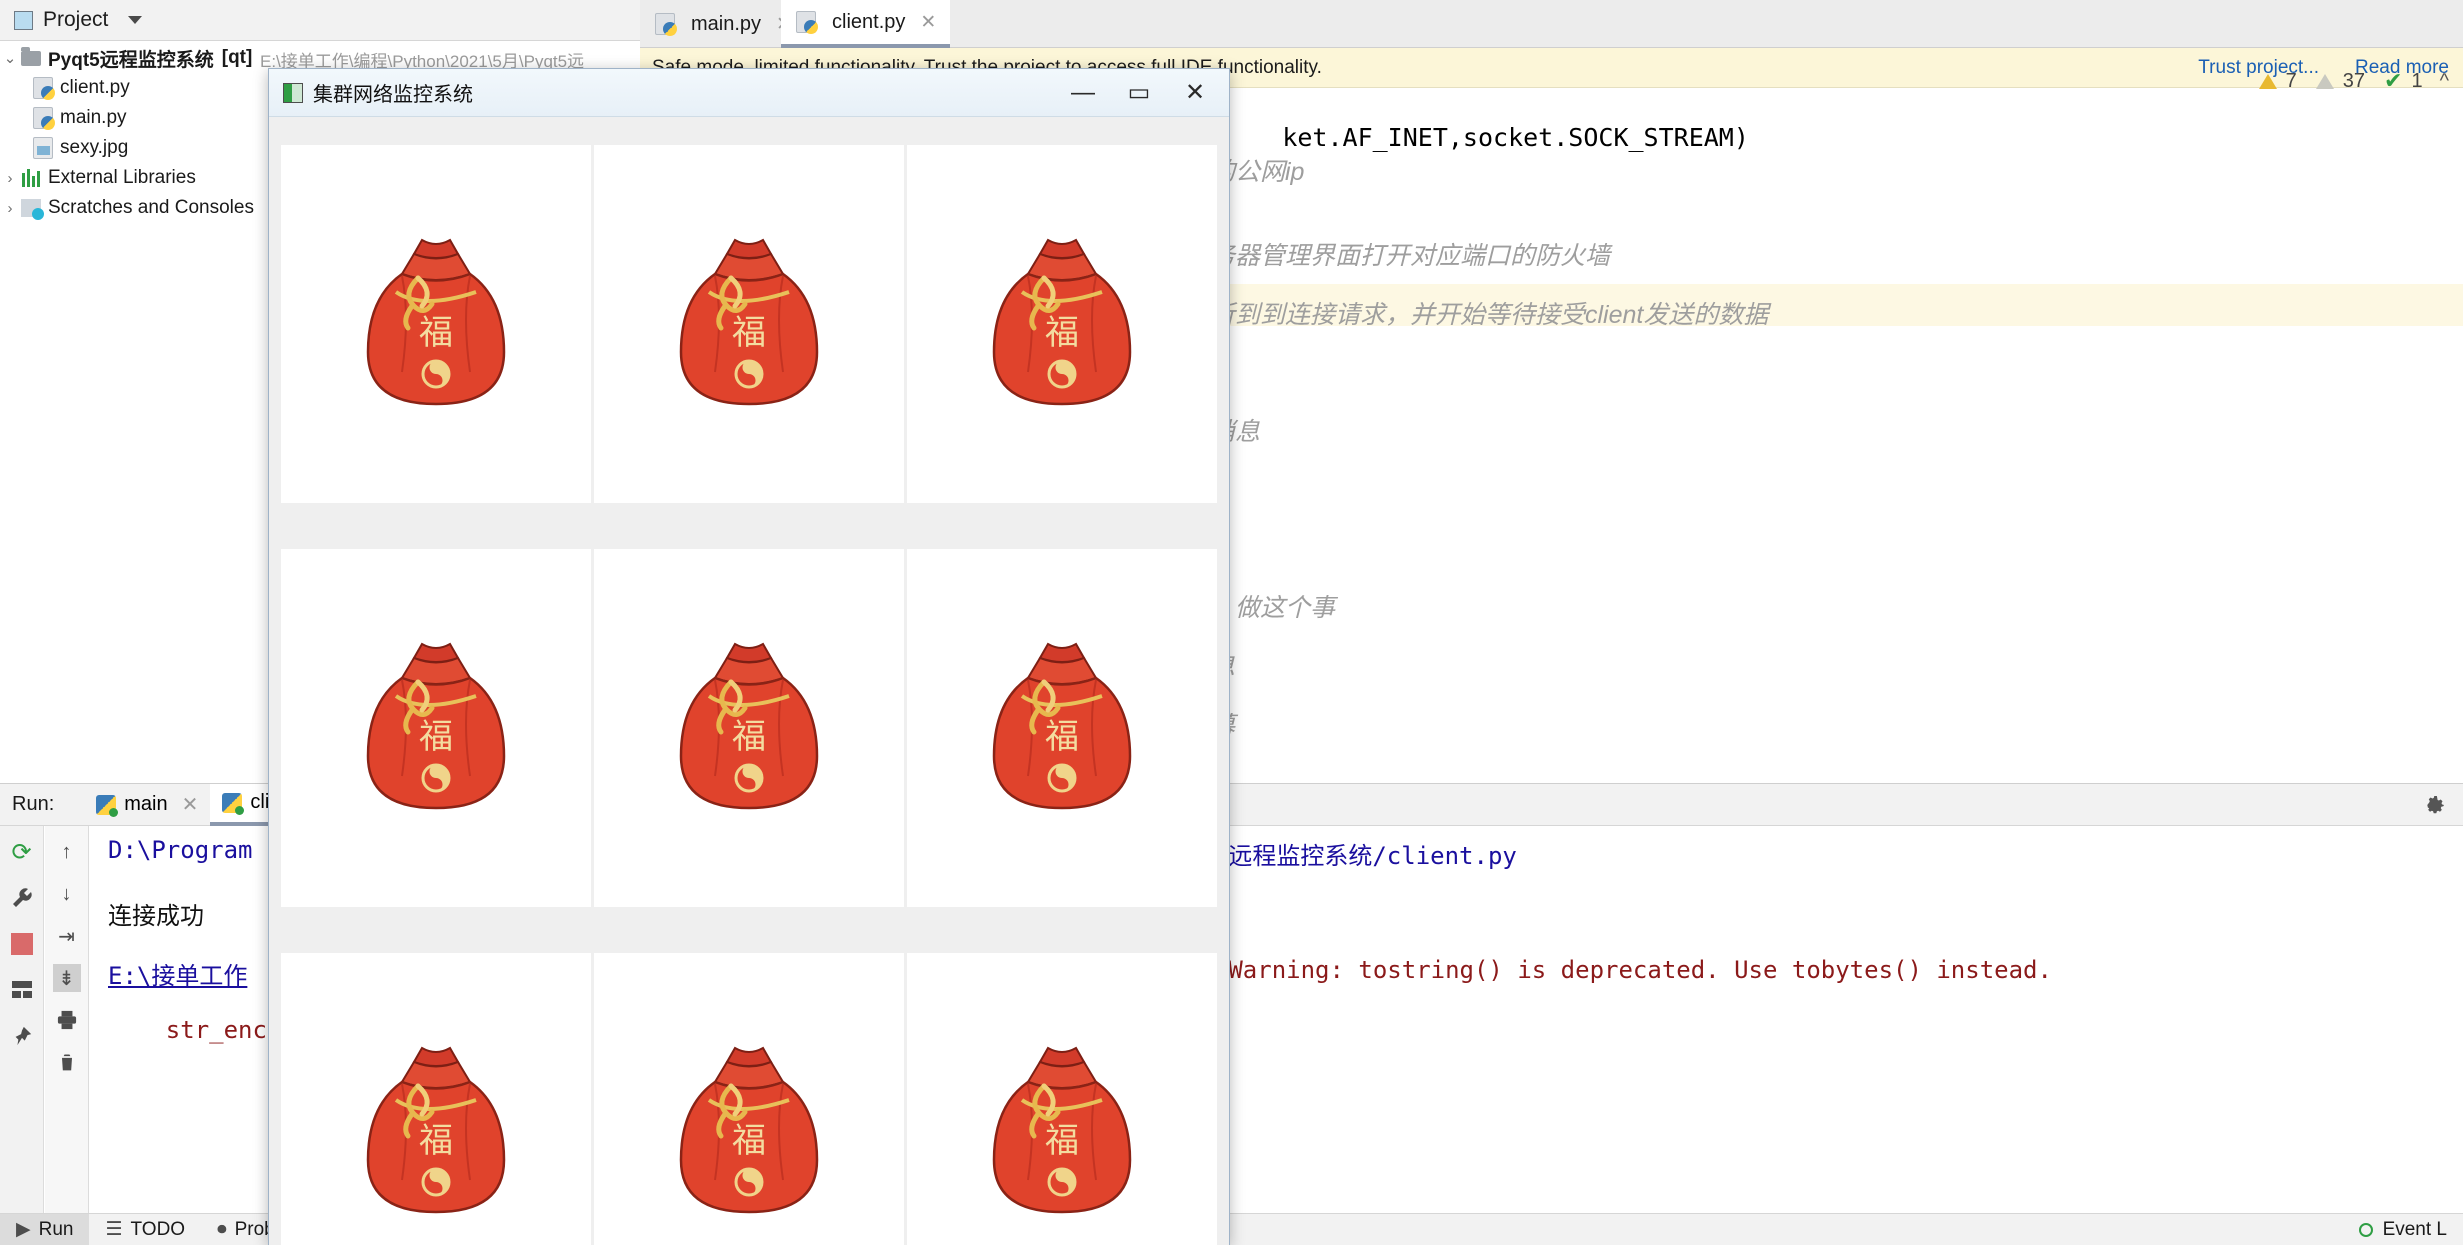 This screenshot has width=2463, height=1245. Describe the element at coordinates (130, 148) in the screenshot. I see `tree-item-sexy-jpg: sexy.jpg` at that location.